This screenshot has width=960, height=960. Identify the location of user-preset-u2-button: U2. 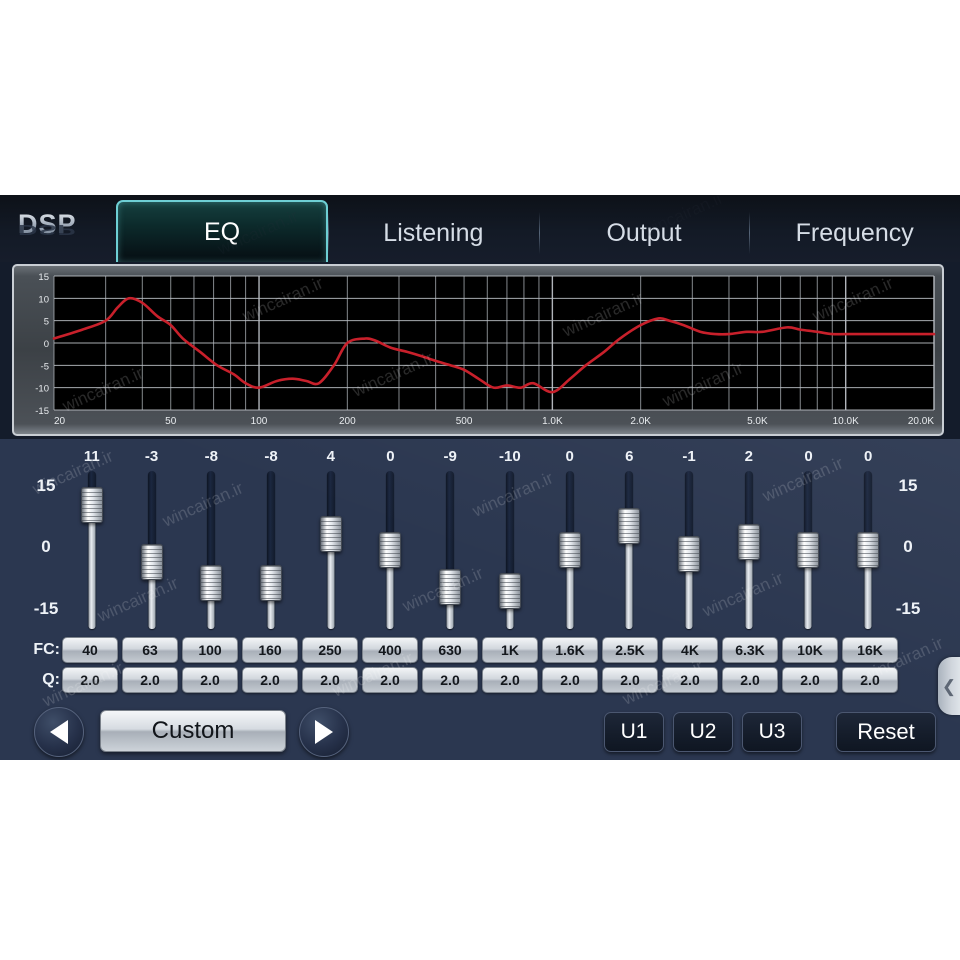
(703, 732).